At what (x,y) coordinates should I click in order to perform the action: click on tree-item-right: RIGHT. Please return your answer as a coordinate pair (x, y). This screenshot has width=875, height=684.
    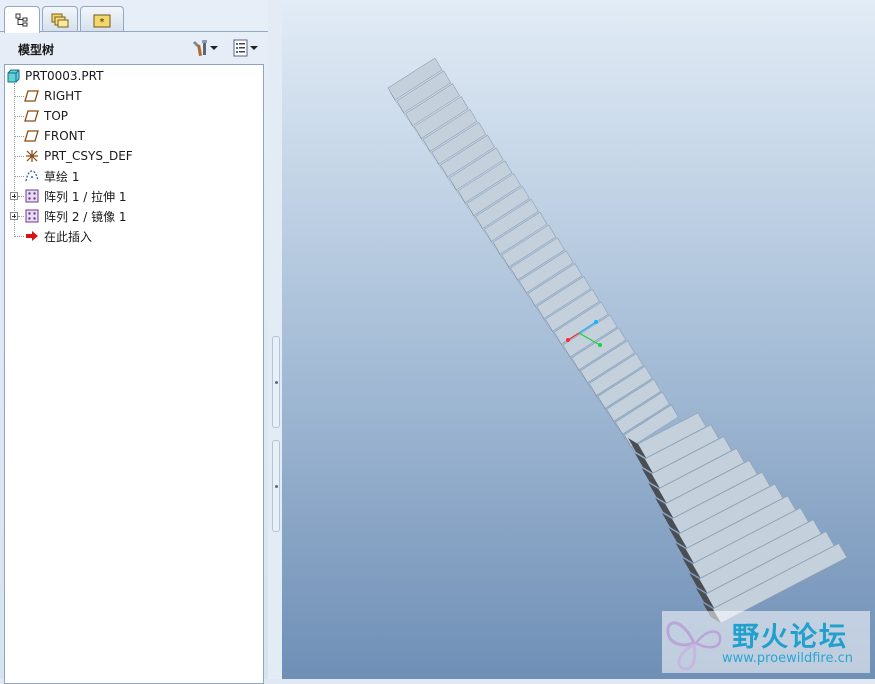
    Looking at the image, I should click on (53, 96).